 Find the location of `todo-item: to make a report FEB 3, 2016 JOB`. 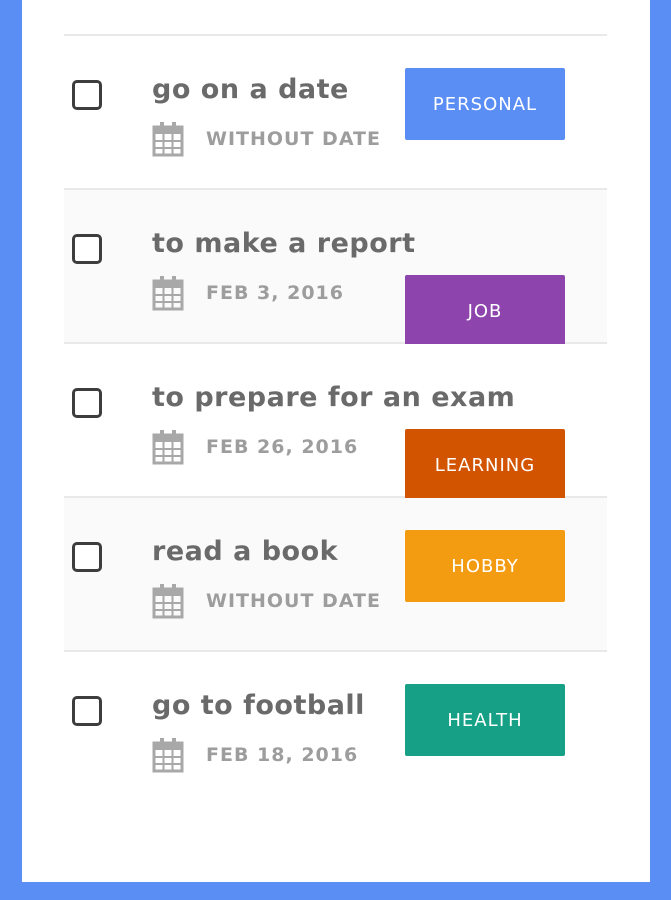

todo-item: to make a report FEB 3, 2016 JOB is located at coordinates (335, 268).